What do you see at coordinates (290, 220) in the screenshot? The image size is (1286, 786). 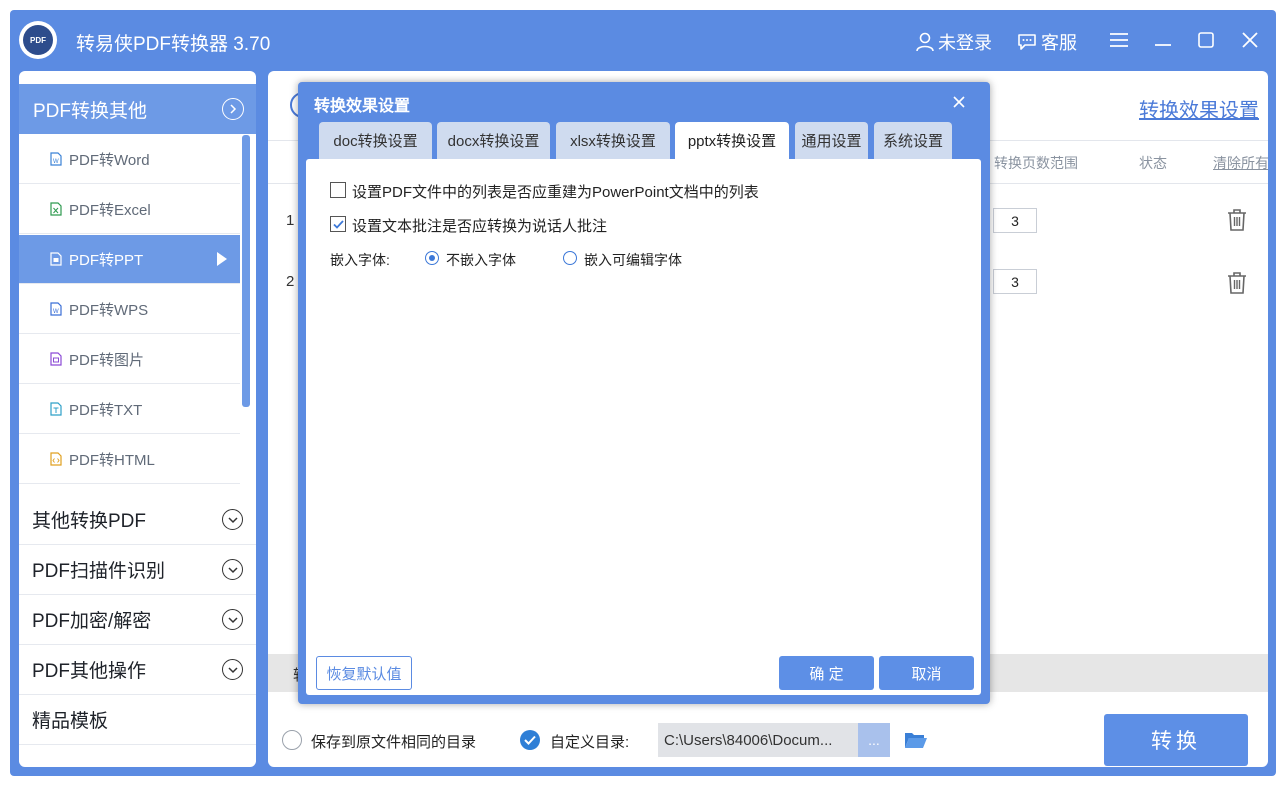 I see `row-index: 1` at bounding box center [290, 220].